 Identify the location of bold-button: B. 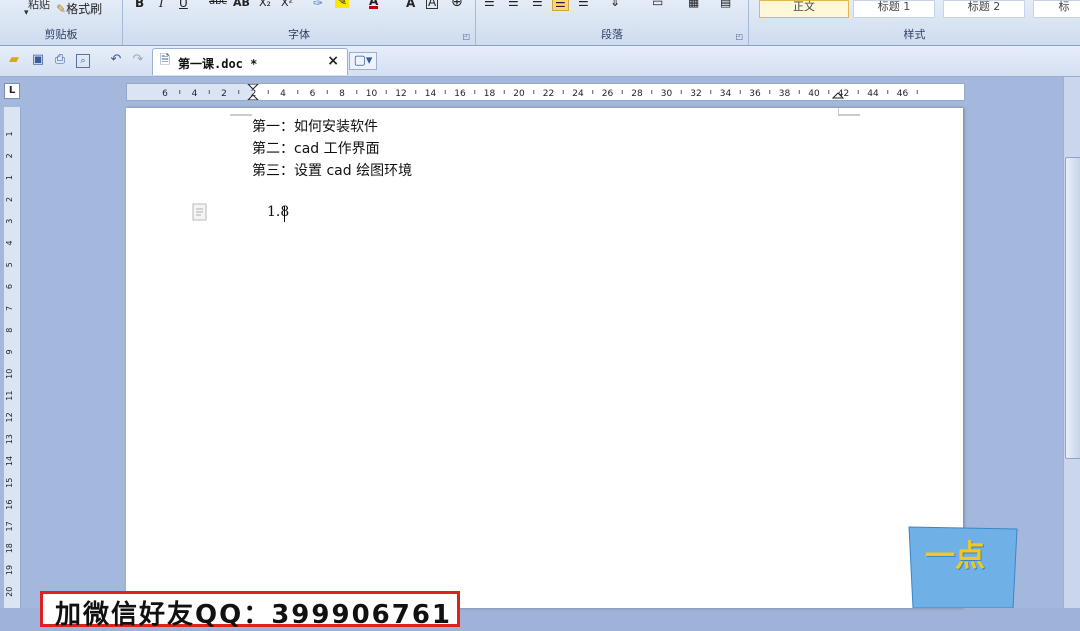
(139, 5).